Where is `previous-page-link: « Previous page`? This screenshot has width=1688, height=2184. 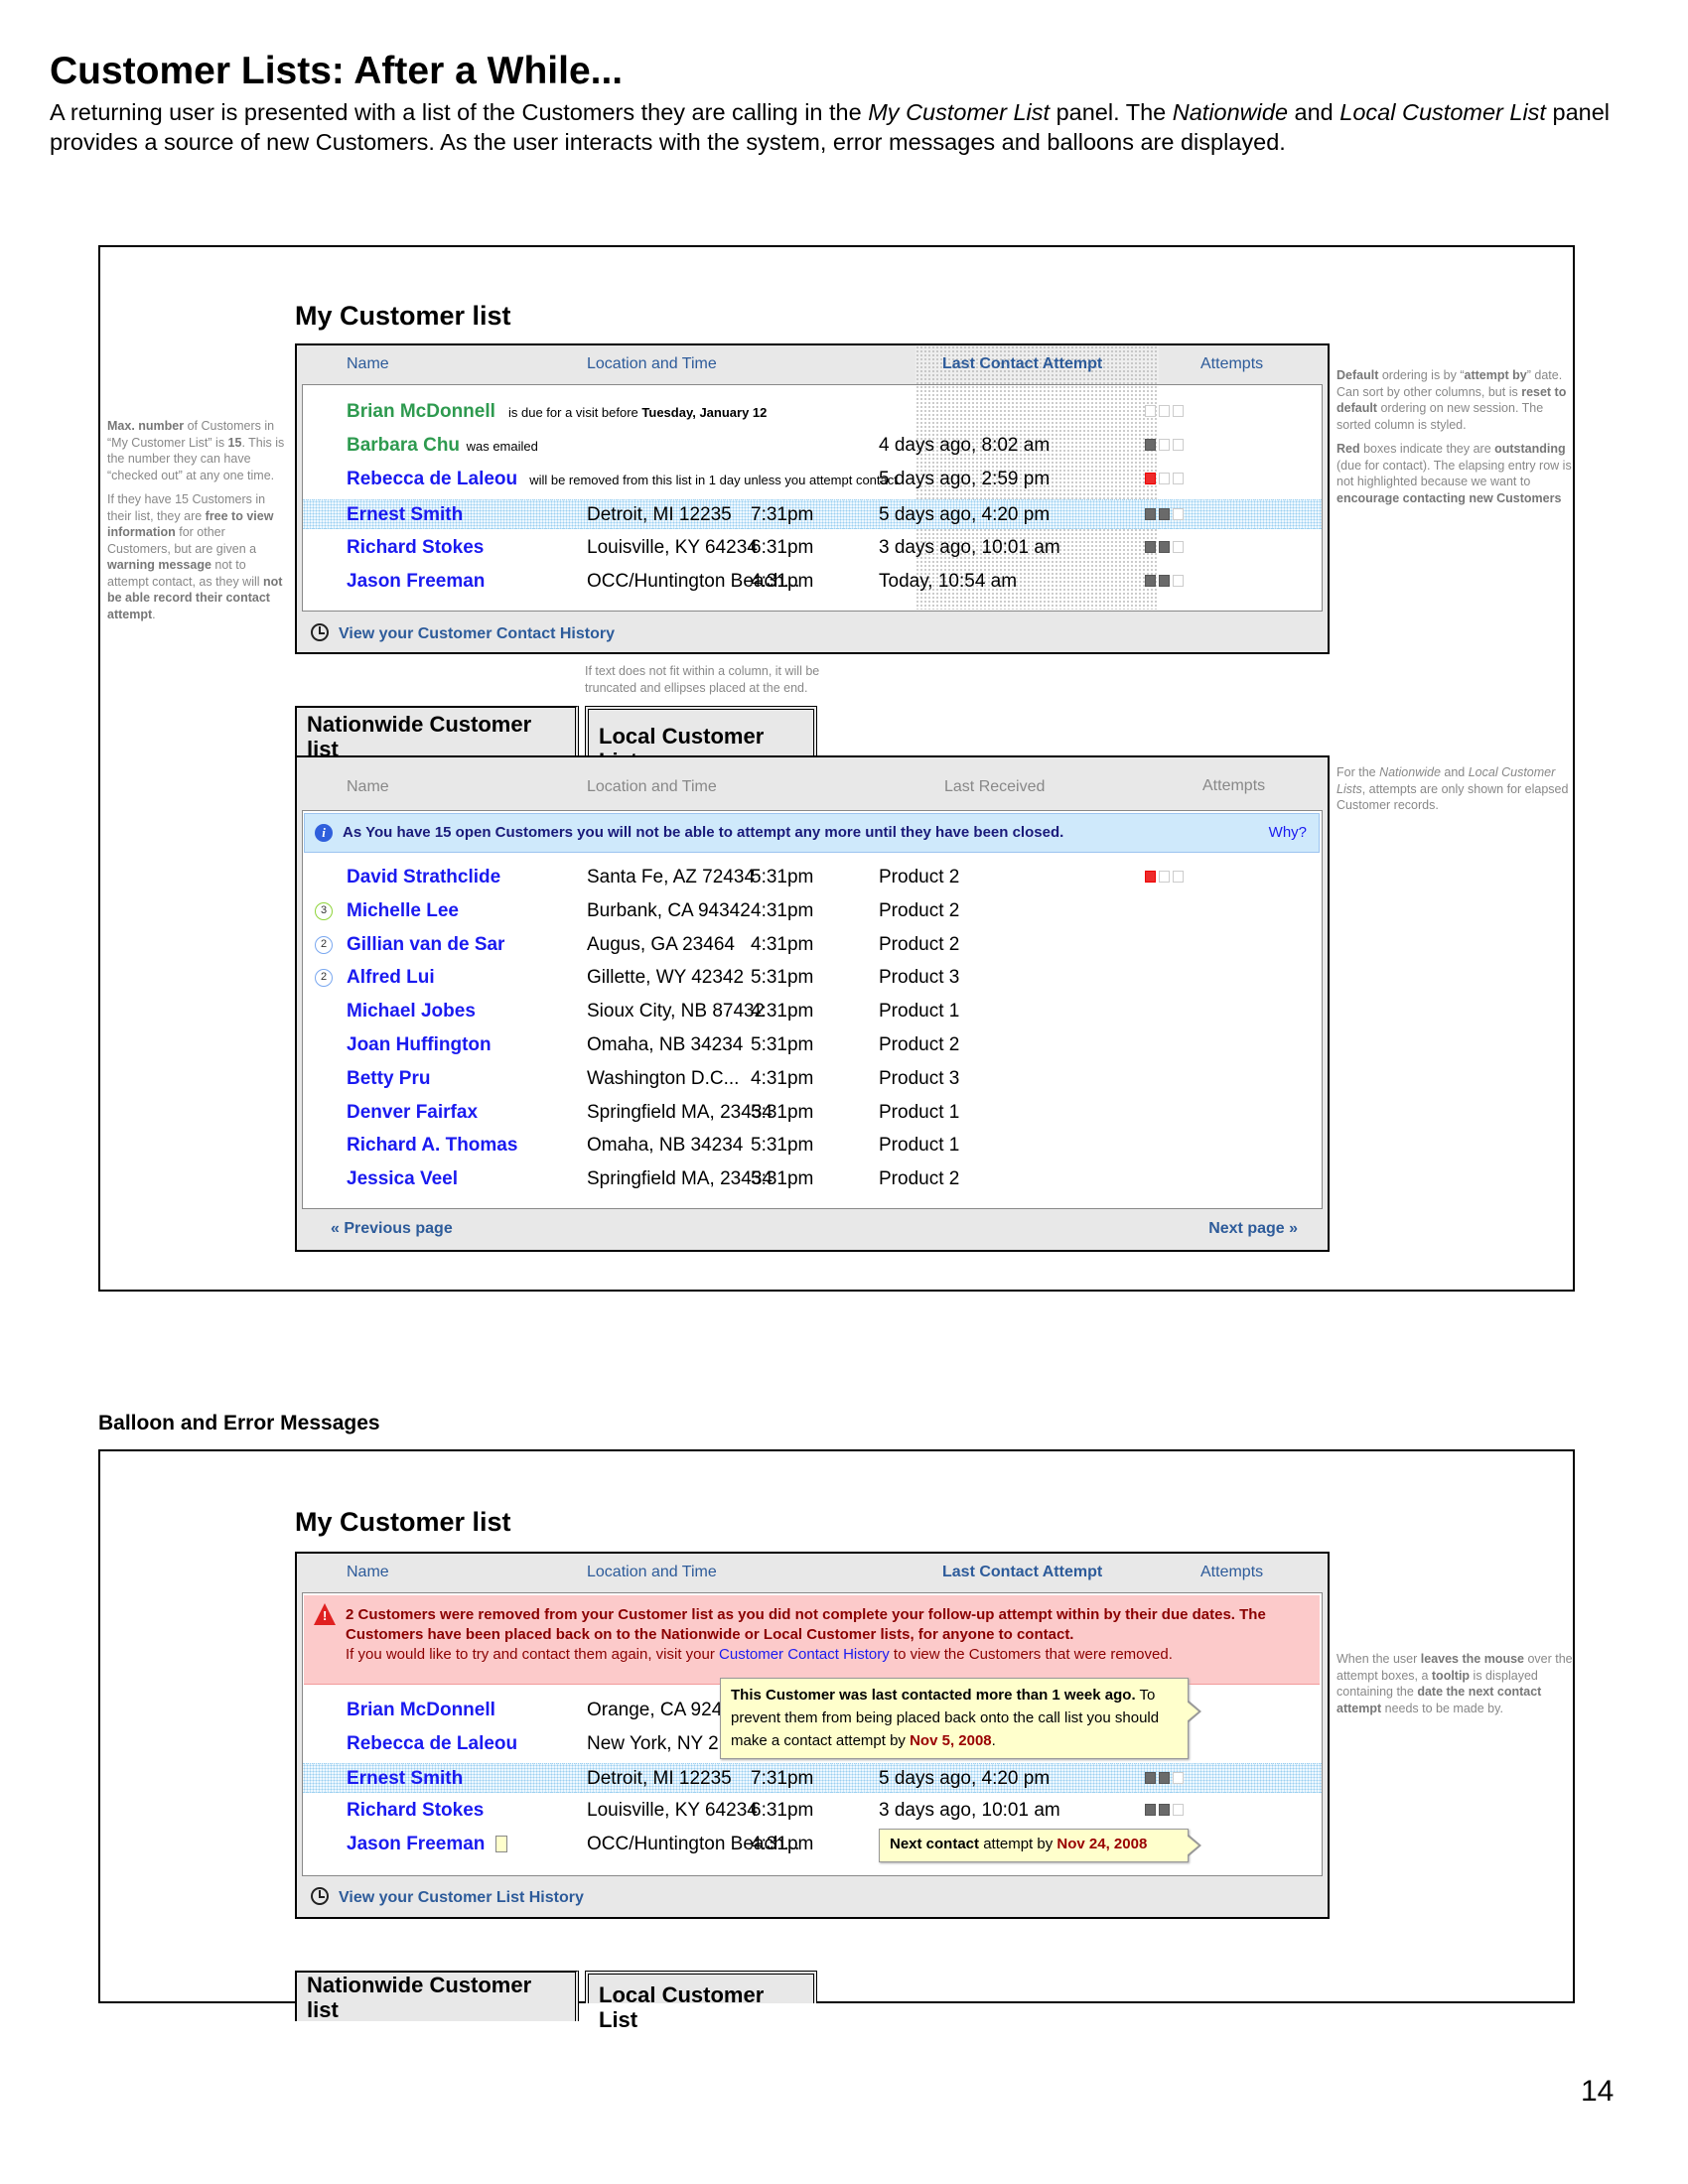
previous-page-link: « Previous page is located at coordinates (392, 1229).